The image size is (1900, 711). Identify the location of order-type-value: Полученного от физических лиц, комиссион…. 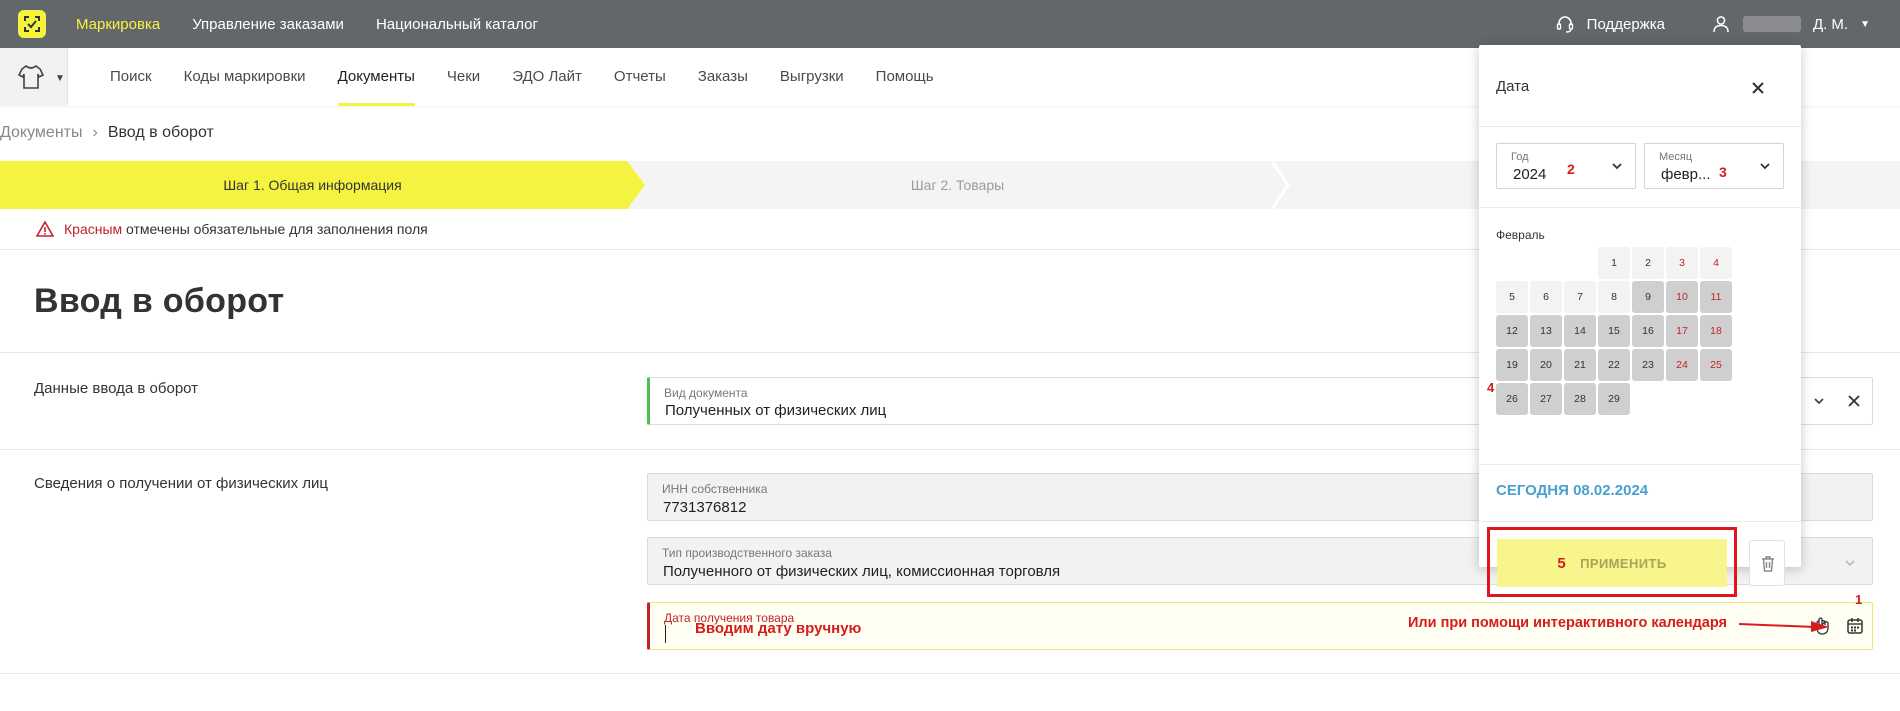
(862, 571).